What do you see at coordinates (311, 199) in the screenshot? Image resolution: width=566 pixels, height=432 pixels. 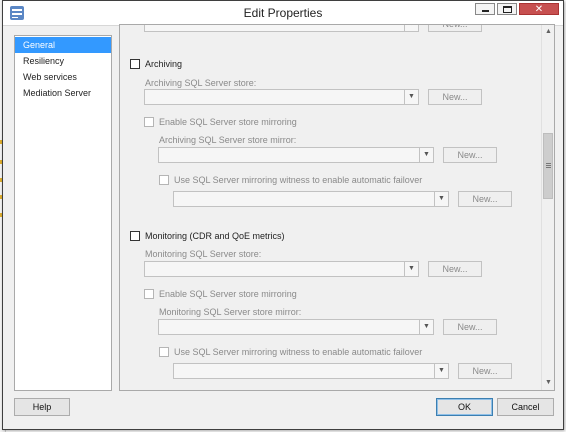 I see `archiving-witness-combo: ▼` at bounding box center [311, 199].